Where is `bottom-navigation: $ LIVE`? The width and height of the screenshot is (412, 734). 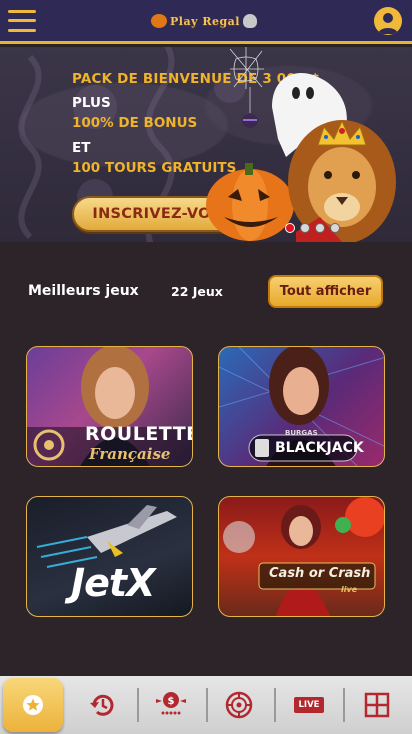
bottom-navigation: $ LIVE is located at coordinates (206, 705).